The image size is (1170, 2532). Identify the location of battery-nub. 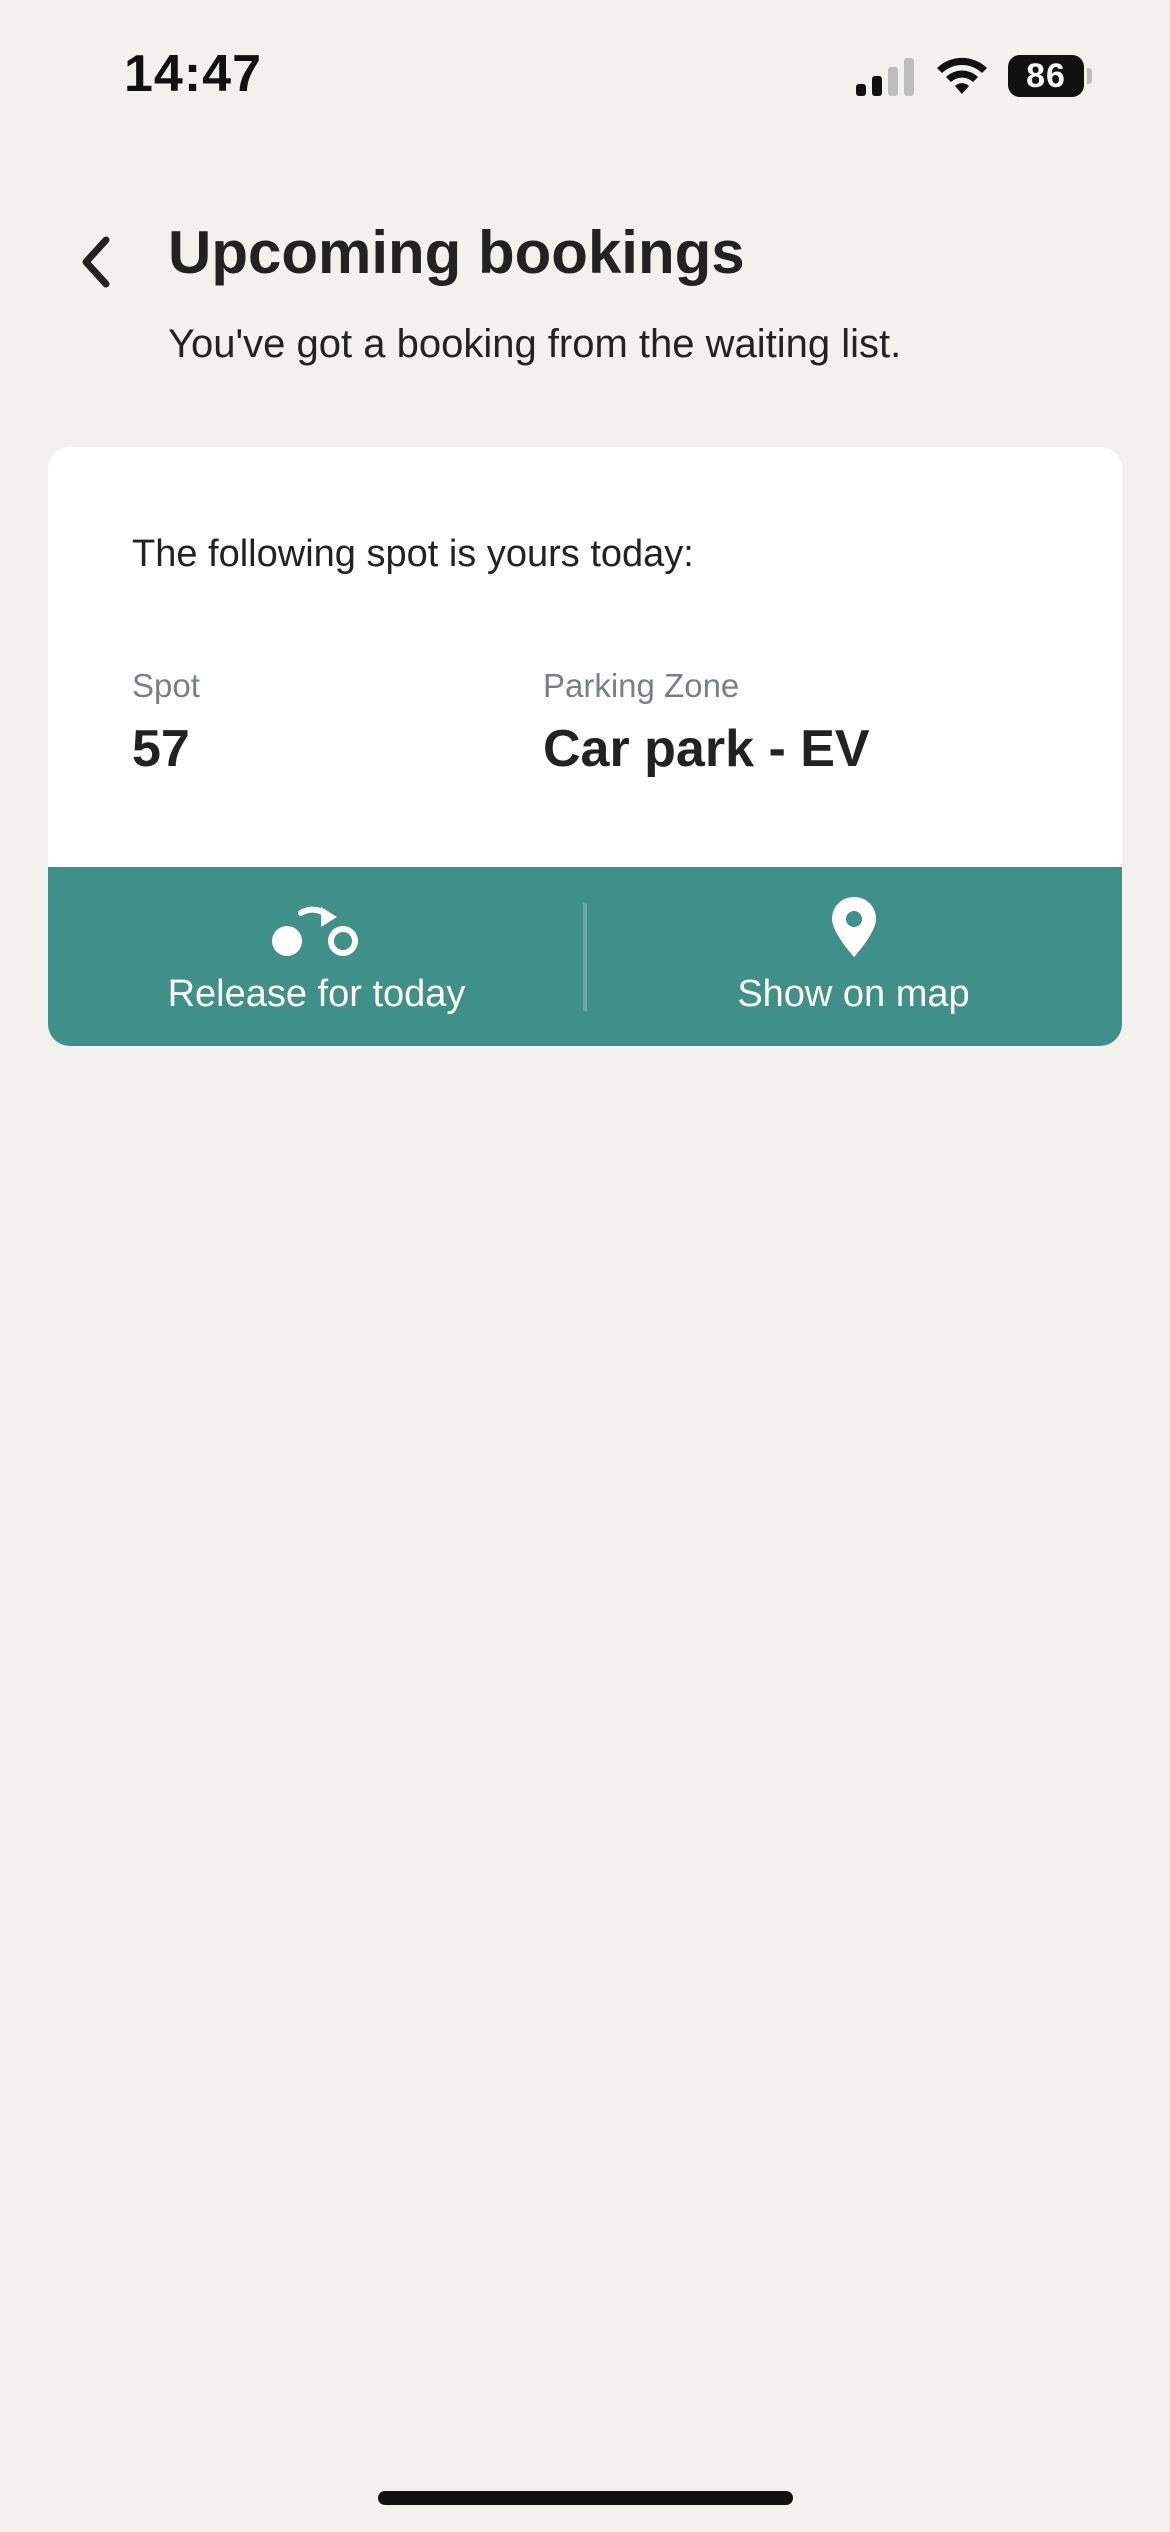
(1089, 76).